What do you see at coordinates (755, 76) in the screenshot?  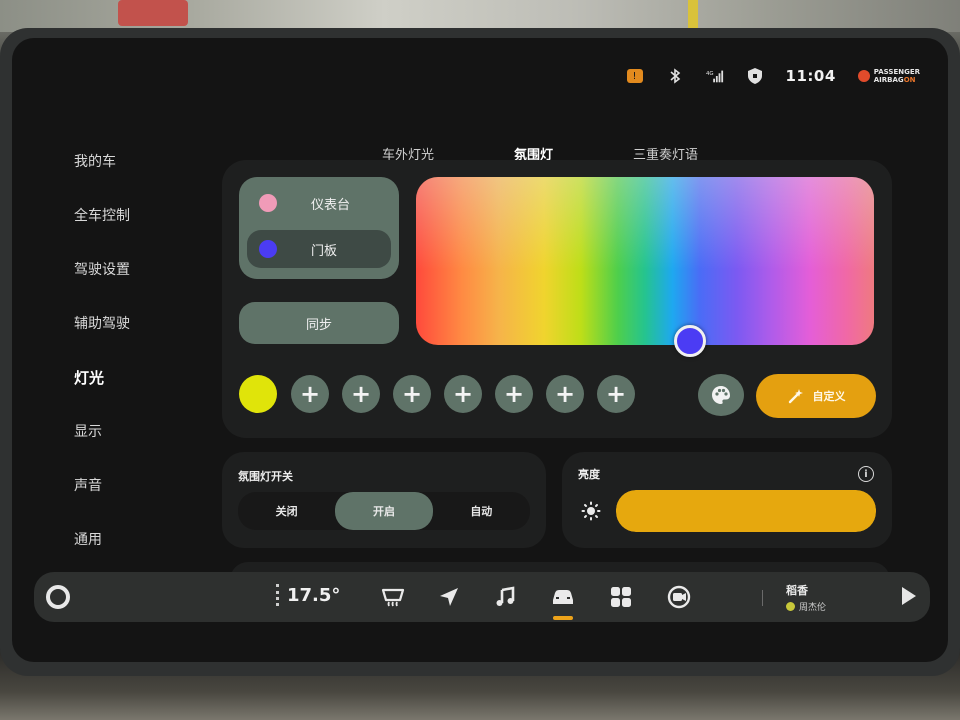 I see `shield-icon` at bounding box center [755, 76].